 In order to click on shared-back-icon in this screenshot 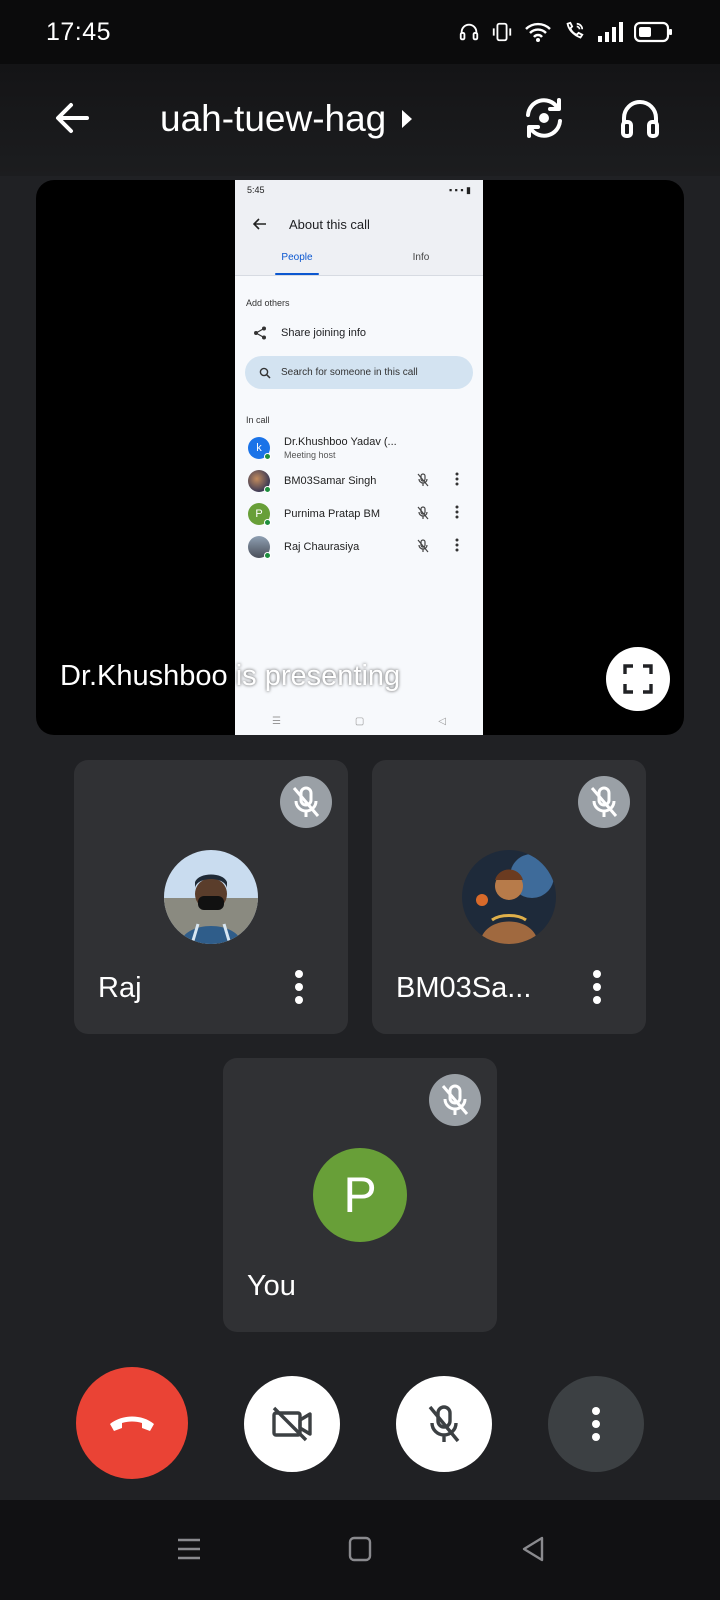, I will do `click(259, 224)`.